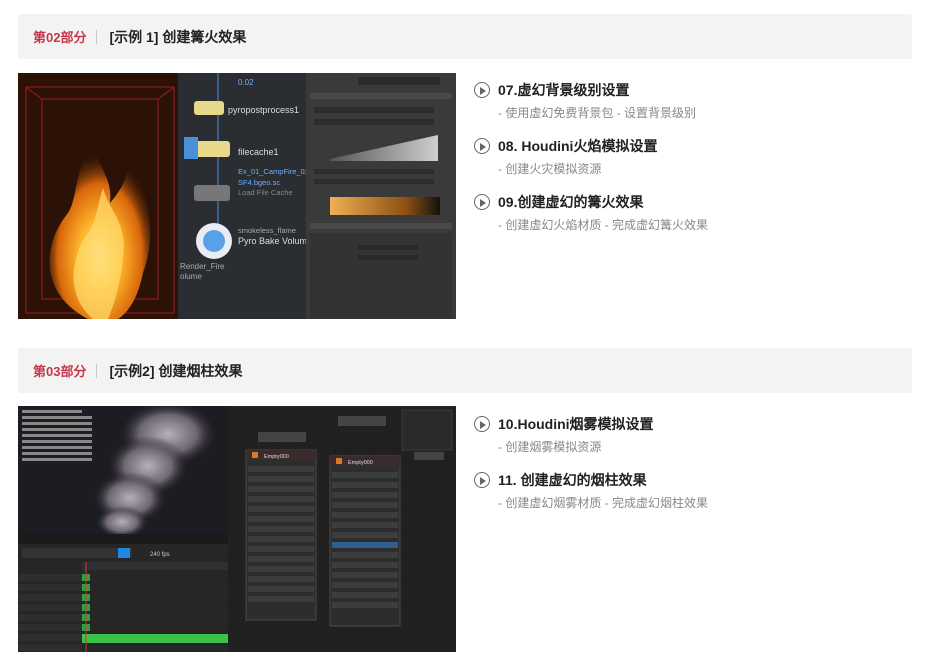 The width and height of the screenshot is (930, 667). What do you see at coordinates (60, 37) in the screenshot?
I see `section-part-label: 第02部分` at bounding box center [60, 37].